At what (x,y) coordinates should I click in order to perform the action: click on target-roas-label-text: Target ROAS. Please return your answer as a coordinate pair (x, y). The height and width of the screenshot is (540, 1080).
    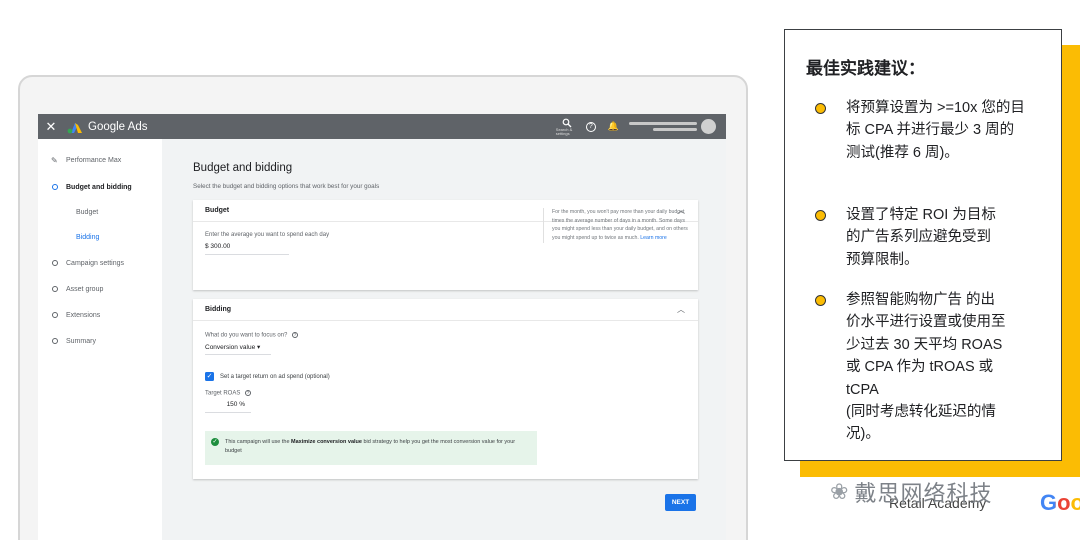
    Looking at the image, I should click on (223, 393).